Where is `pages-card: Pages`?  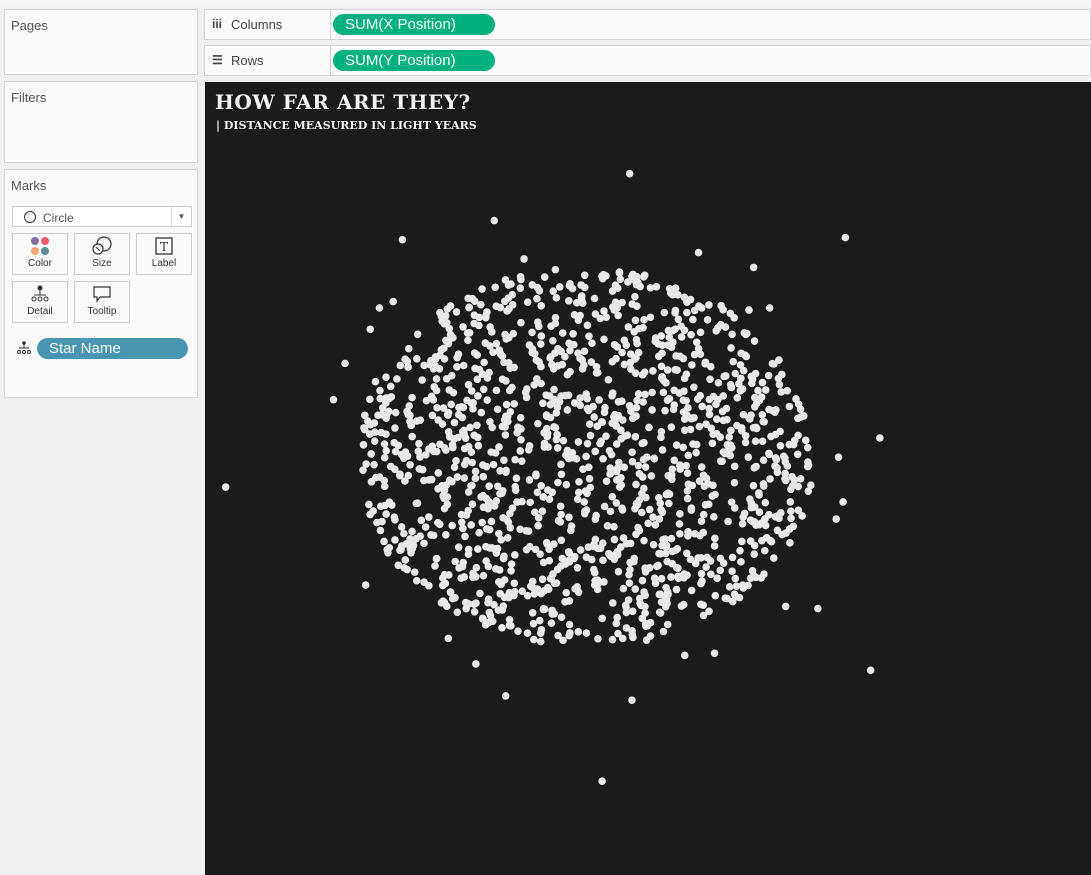 pages-card: Pages is located at coordinates (101, 42).